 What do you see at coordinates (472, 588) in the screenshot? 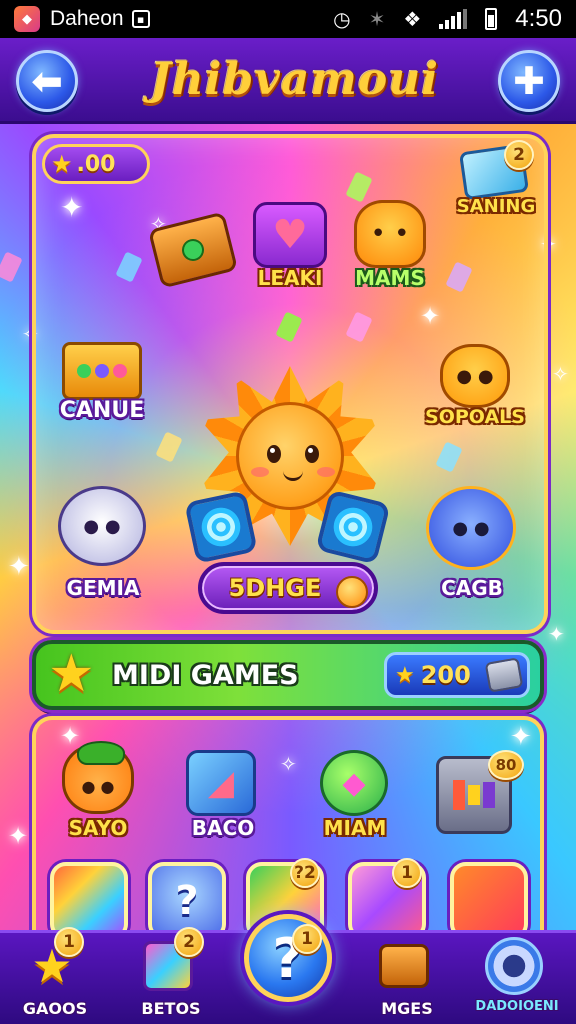
I see `featured-game-label: CAGB` at bounding box center [472, 588].